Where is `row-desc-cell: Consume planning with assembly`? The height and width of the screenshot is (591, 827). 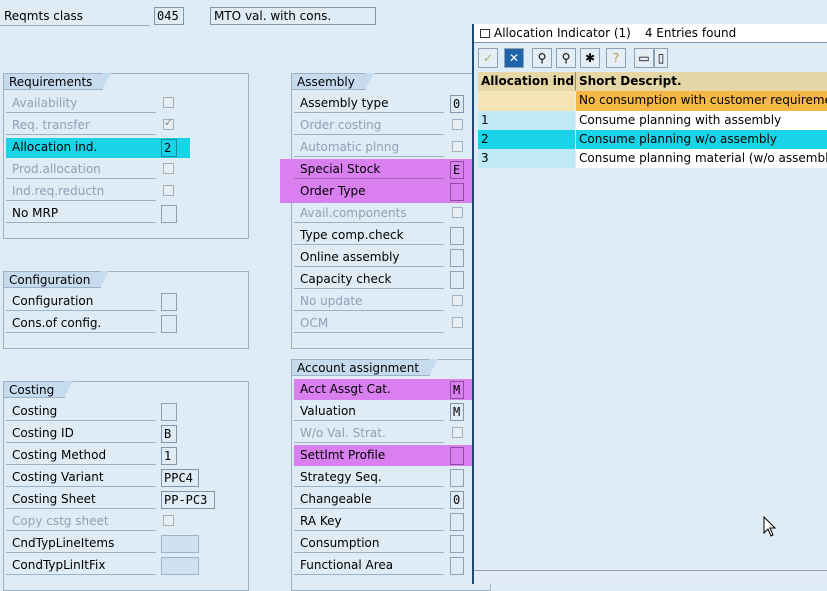
row-desc-cell: Consume planning with assembly is located at coordinates (701, 120).